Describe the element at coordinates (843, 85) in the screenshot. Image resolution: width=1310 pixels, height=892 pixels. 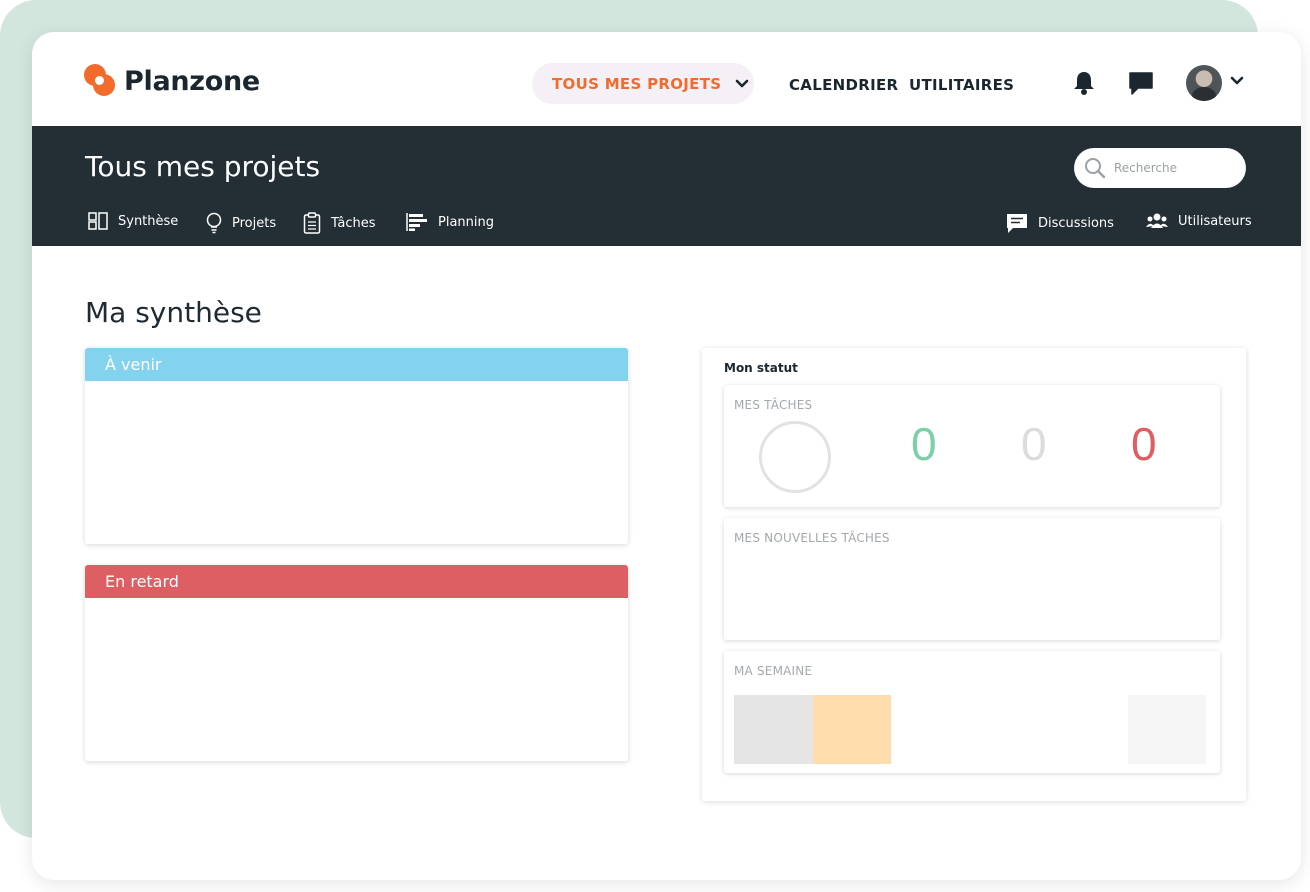
I see `nav-calendar: CALENDRIER` at that location.